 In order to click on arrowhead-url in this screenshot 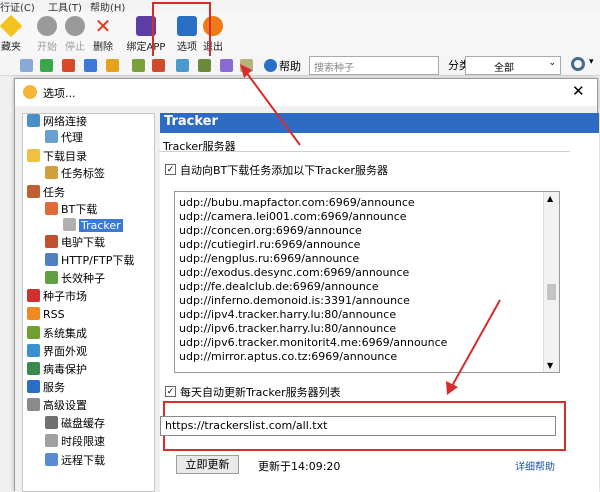, I will do `click(452, 388)`.